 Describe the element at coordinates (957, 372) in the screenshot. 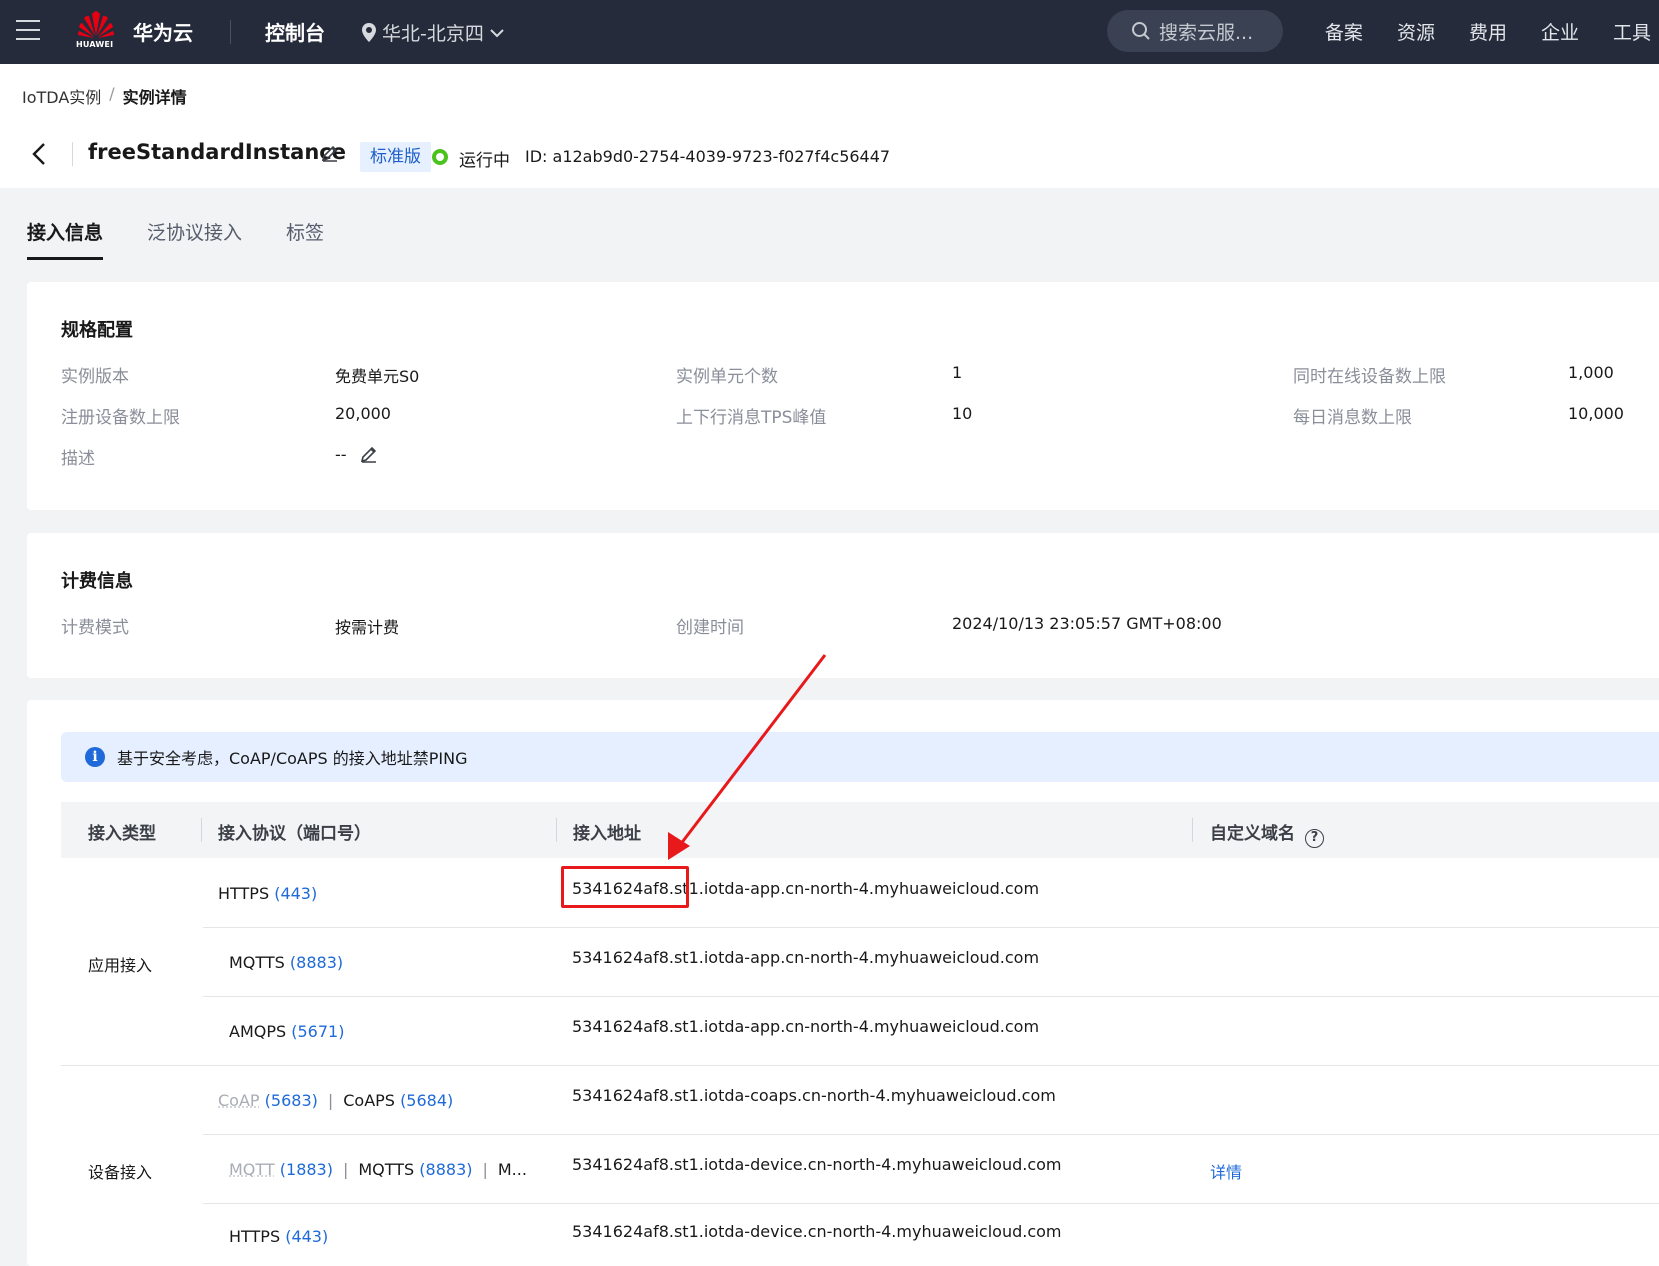

I see `units-value: 1` at that location.